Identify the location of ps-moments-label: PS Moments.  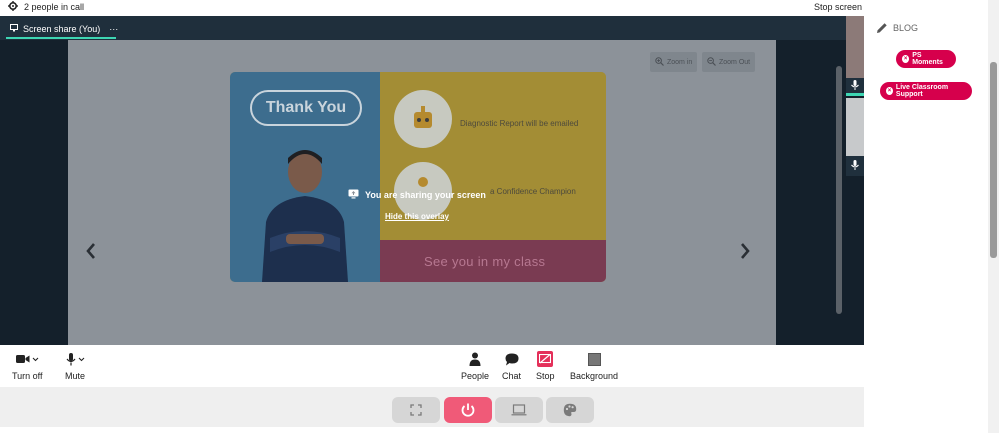
(927, 59).